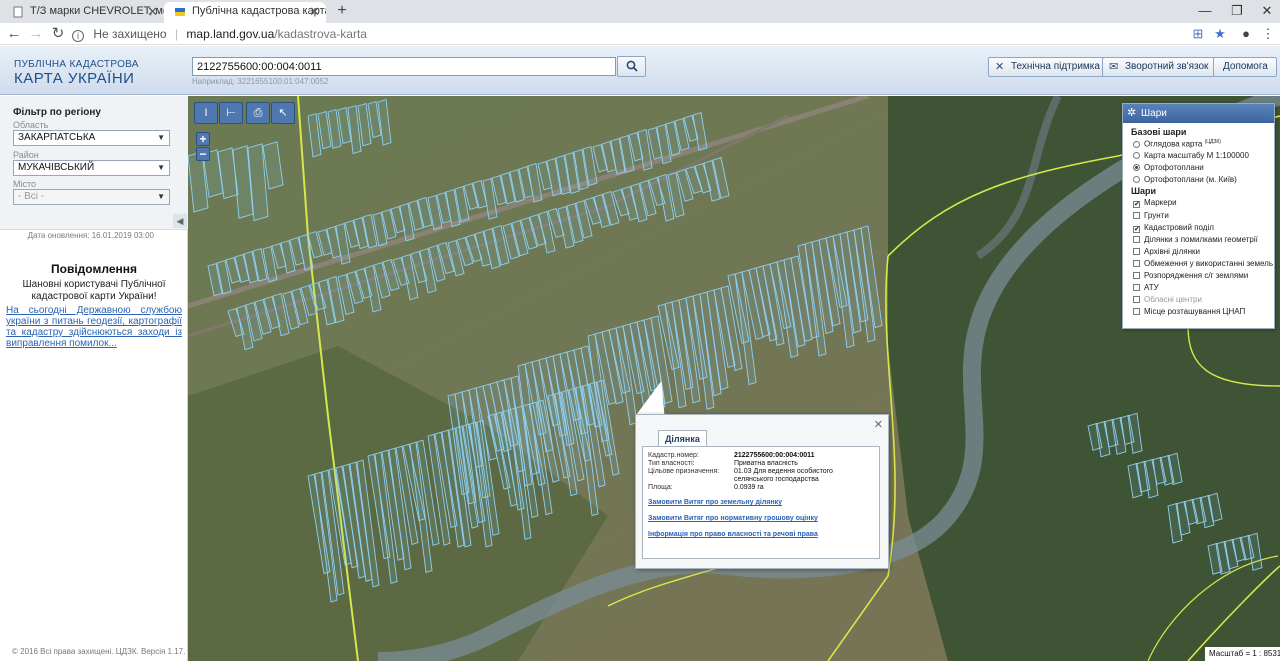  I want to click on menu-icon: ⋮, so click(1268, 34).